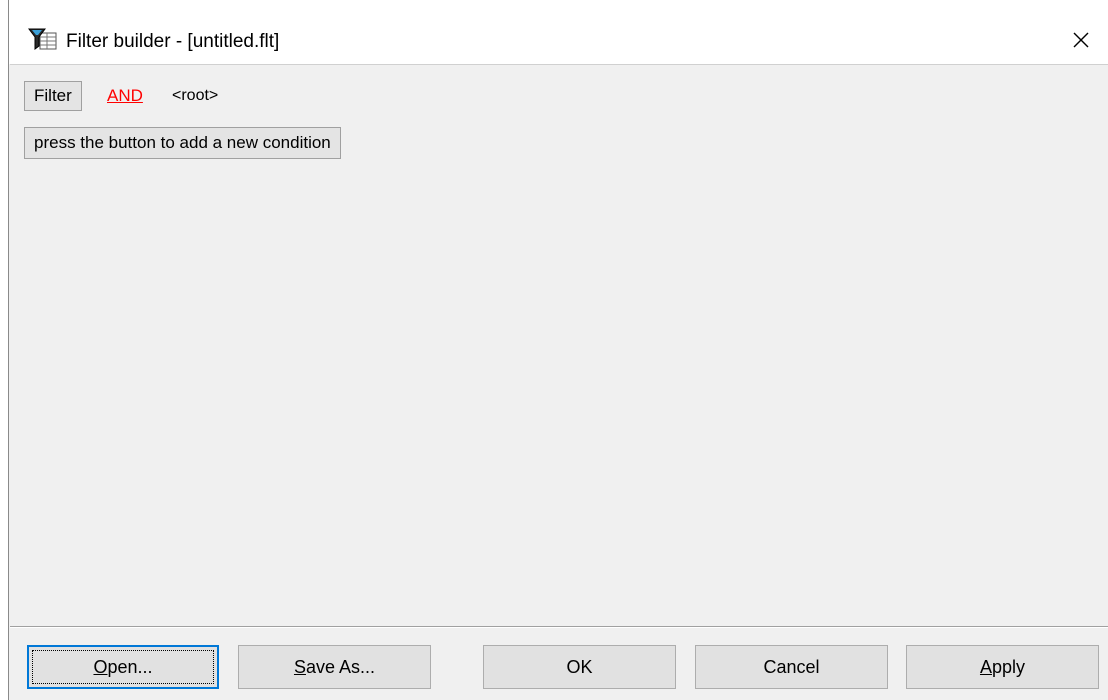 This screenshot has width=1108, height=700. I want to click on focus-rectangle, so click(123, 667).